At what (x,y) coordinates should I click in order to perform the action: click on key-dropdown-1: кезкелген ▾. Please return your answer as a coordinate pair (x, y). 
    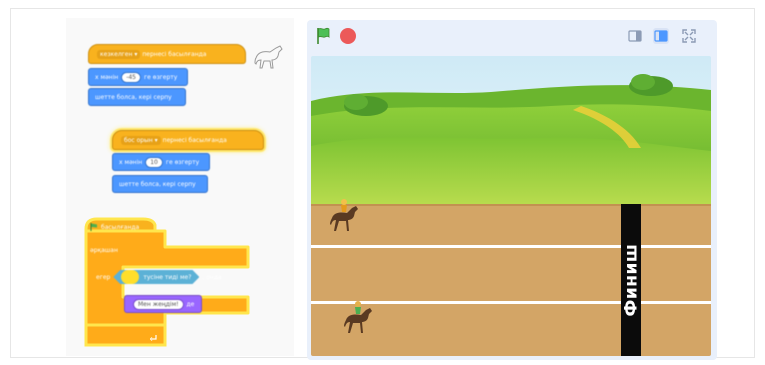
    Looking at the image, I should click on (119, 54).